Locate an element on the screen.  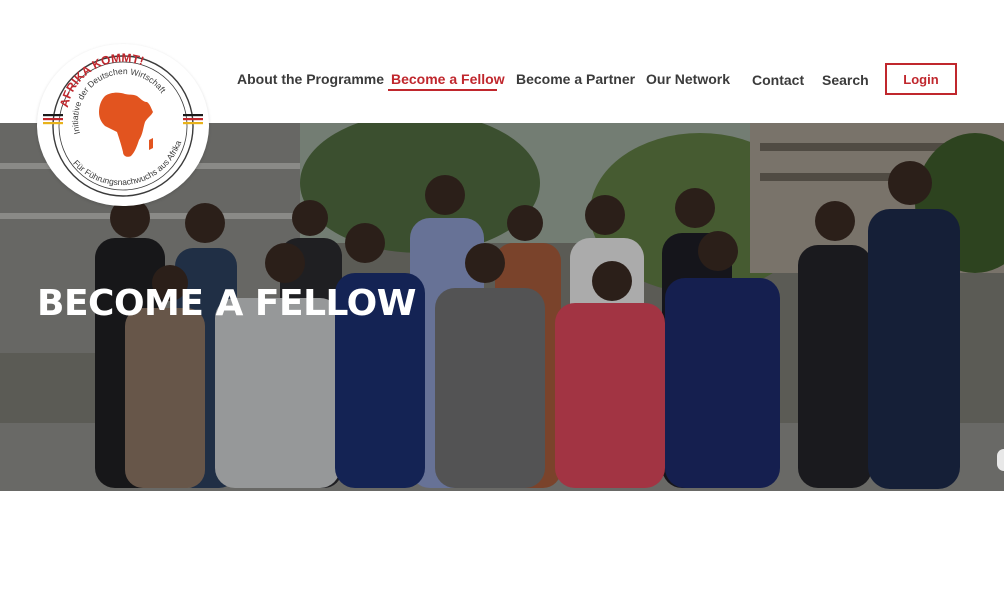
nav-contact: Contact is located at coordinates (778, 80).